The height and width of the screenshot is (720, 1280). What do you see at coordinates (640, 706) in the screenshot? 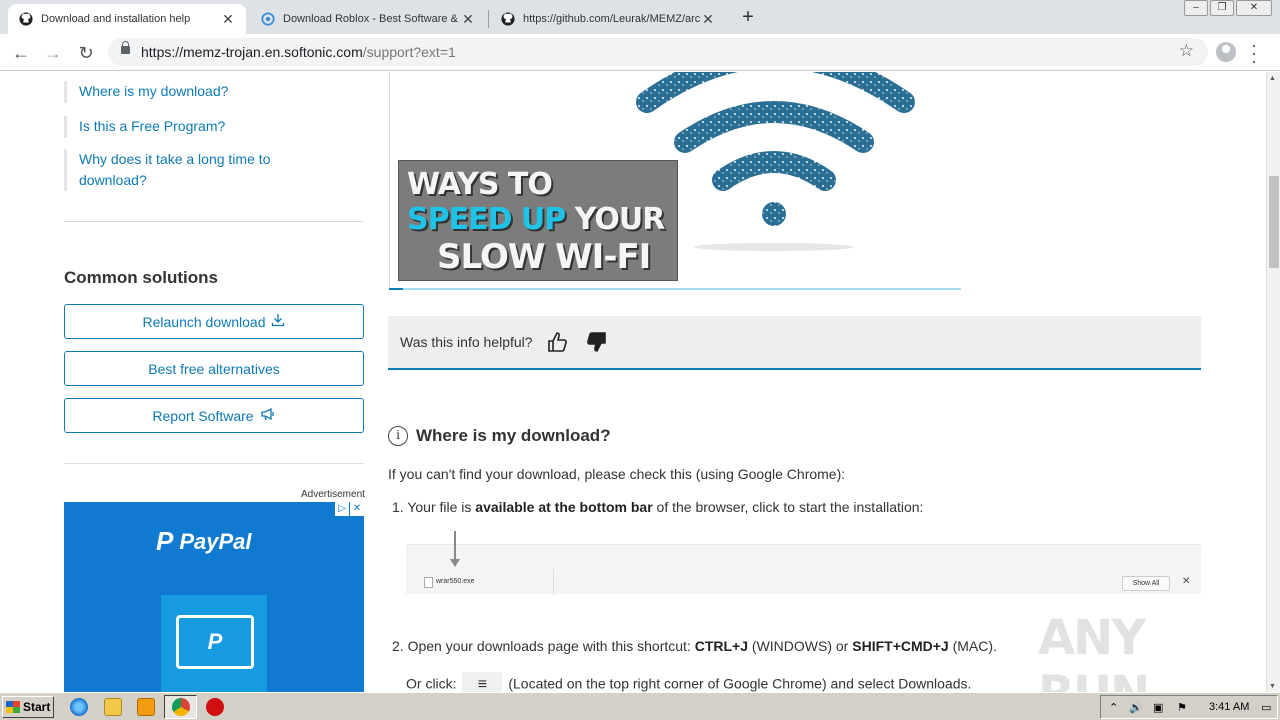
I see `windows-taskbar: Start ⌃ 🔊 ▣ ⚑ 3:41 AM ▭` at bounding box center [640, 706].